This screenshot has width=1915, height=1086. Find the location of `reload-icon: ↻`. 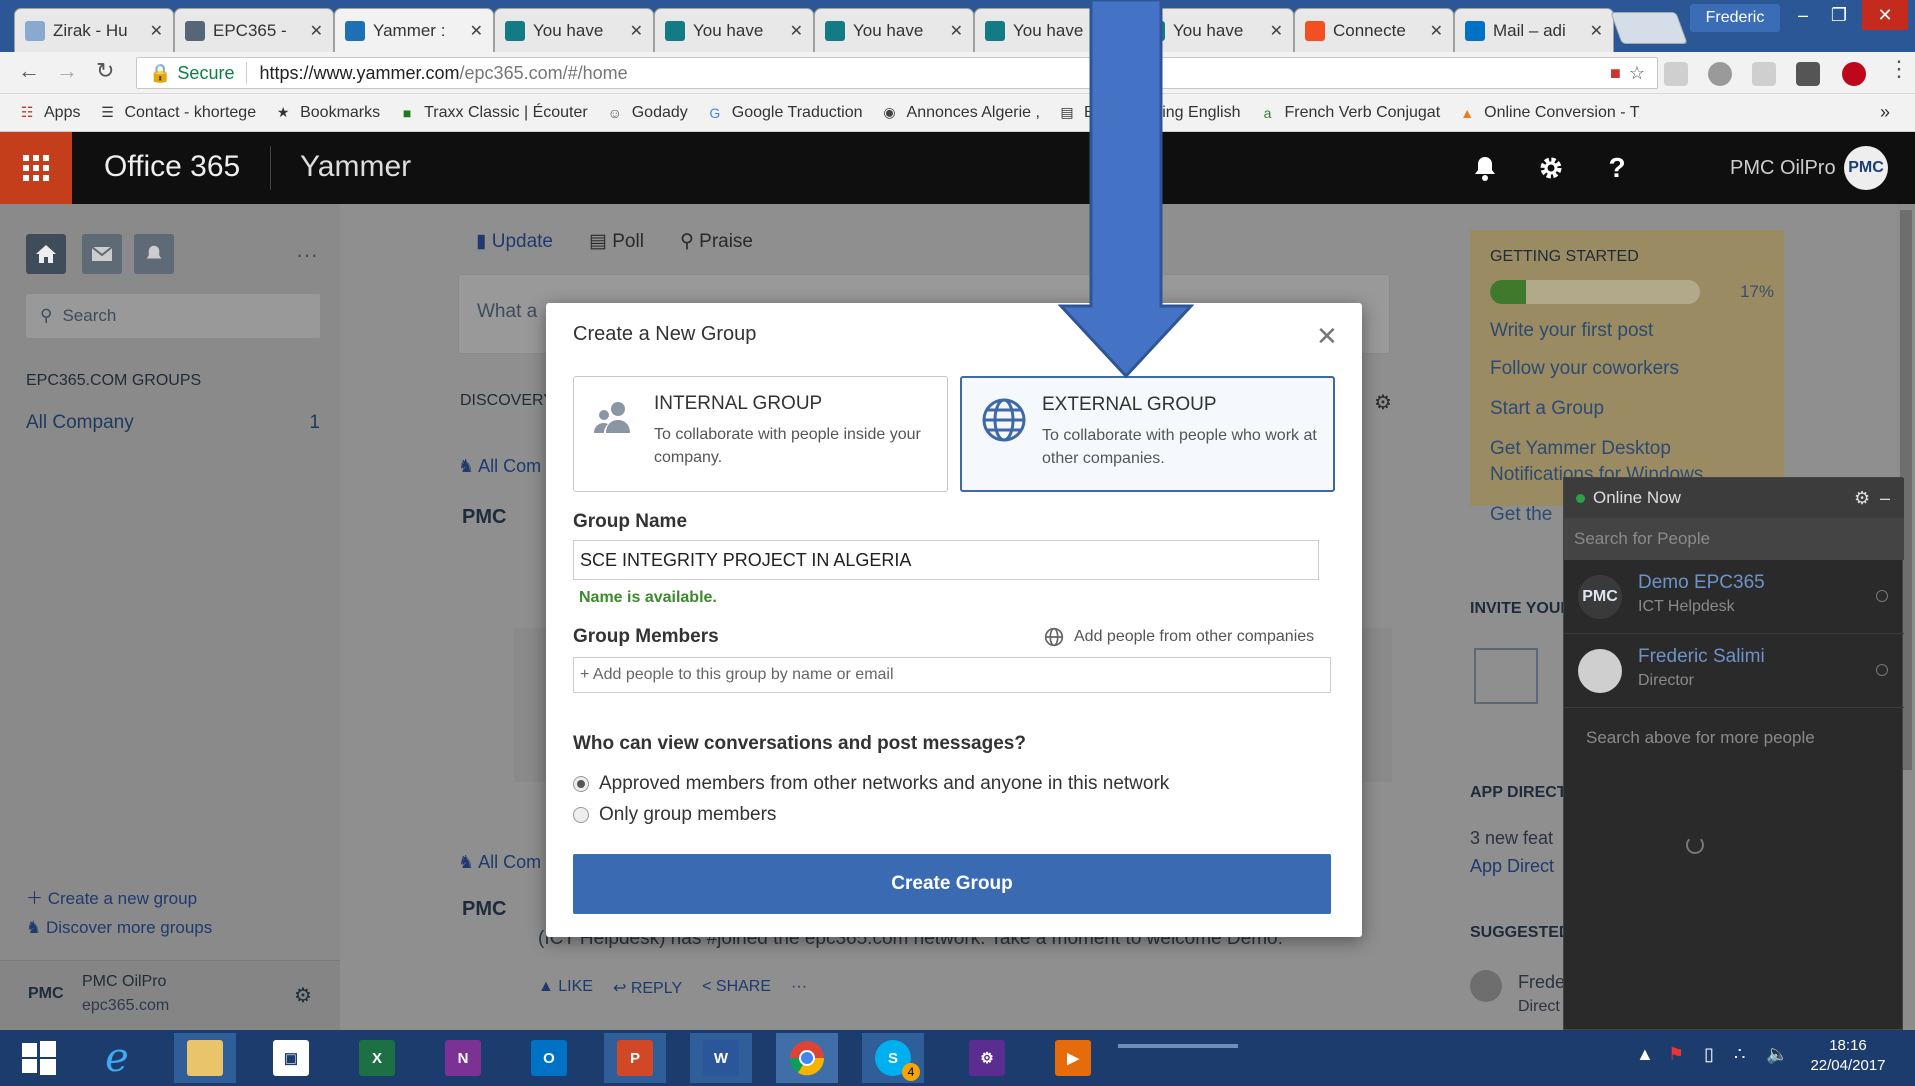

reload-icon: ↻ is located at coordinates (105, 71).